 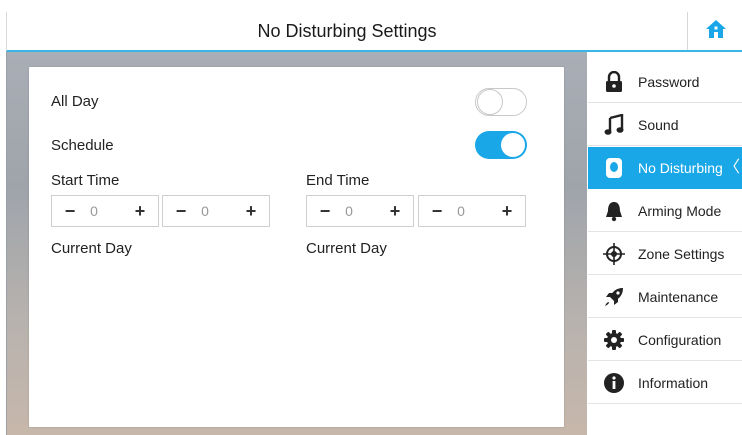 What do you see at coordinates (85, 180) in the screenshot?
I see `start-time-label: Start Time` at bounding box center [85, 180].